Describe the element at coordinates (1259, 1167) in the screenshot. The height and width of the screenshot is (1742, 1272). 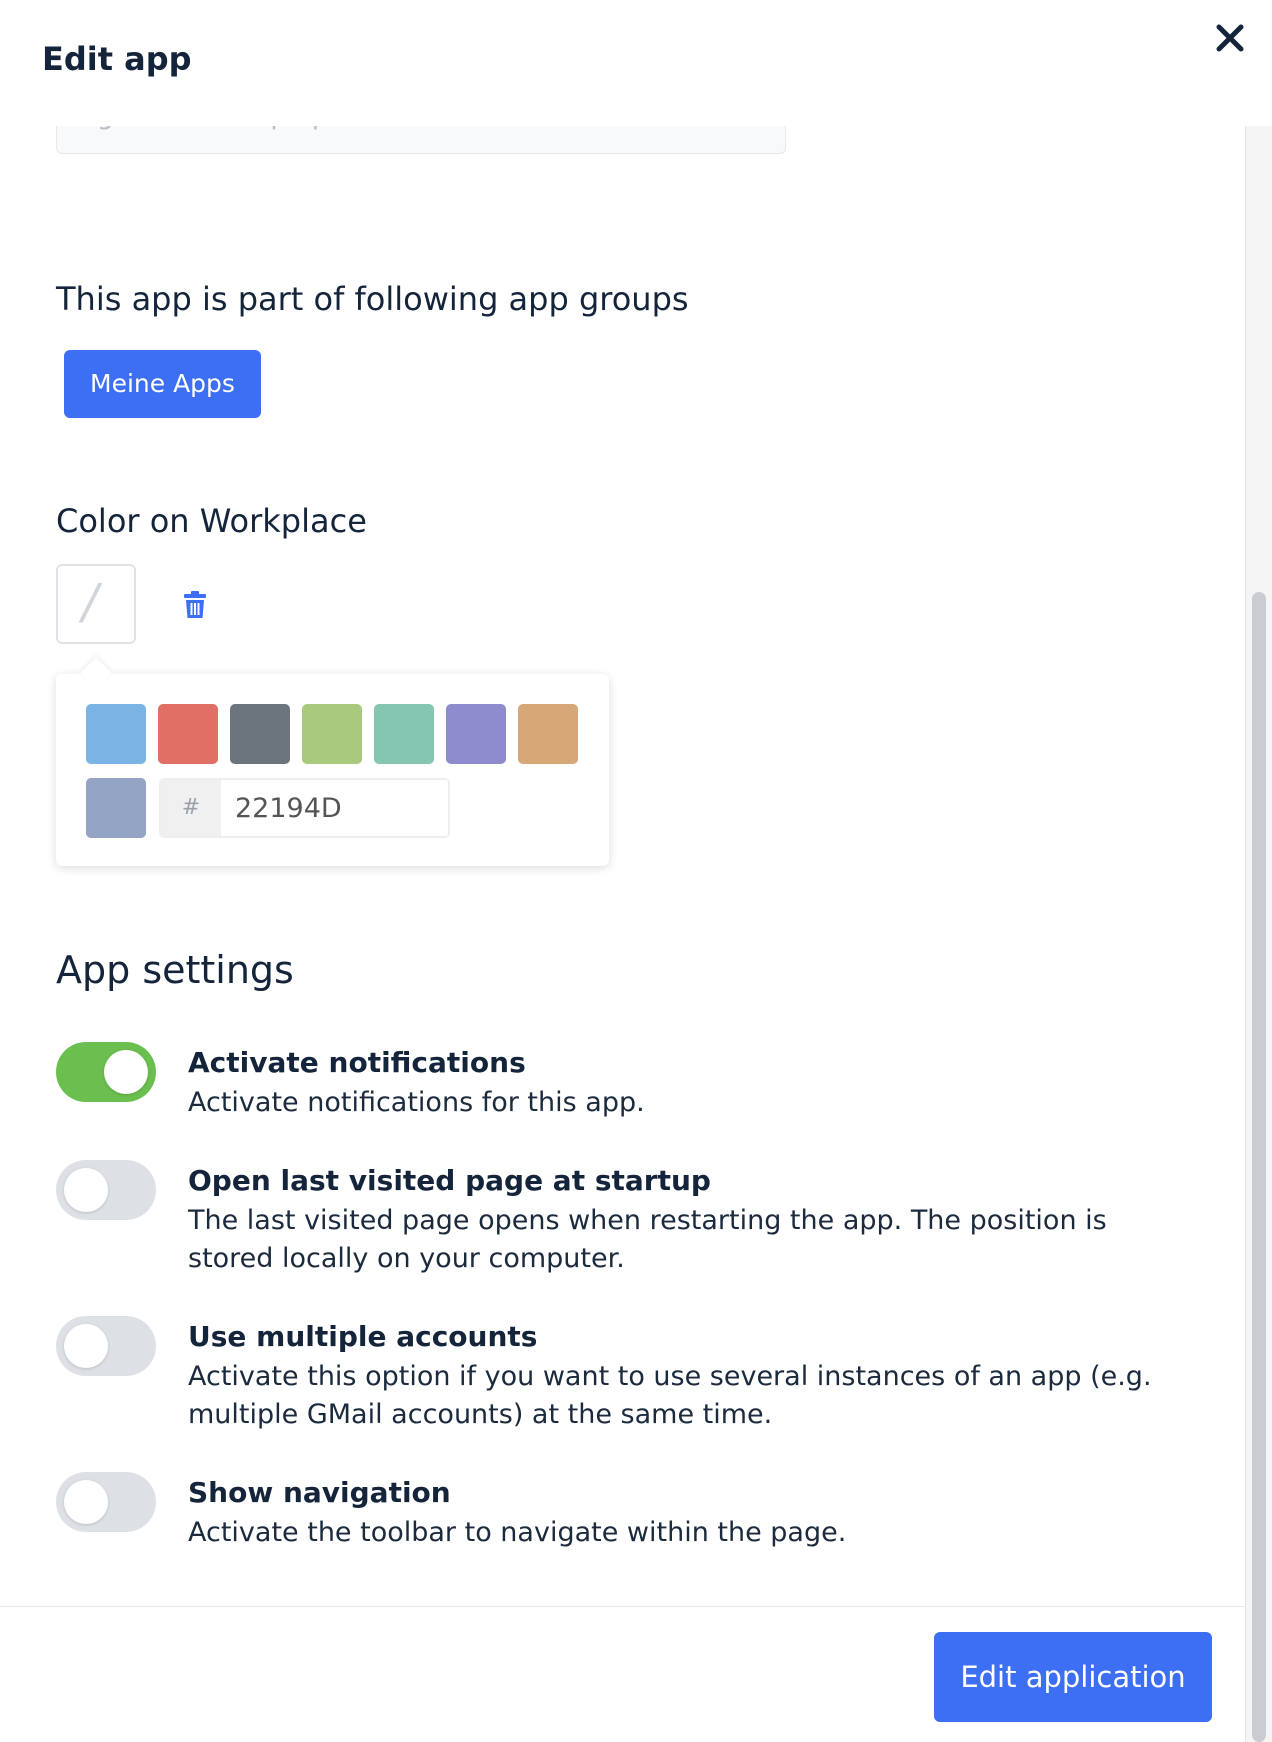
I see `scrollbar-thumb` at that location.